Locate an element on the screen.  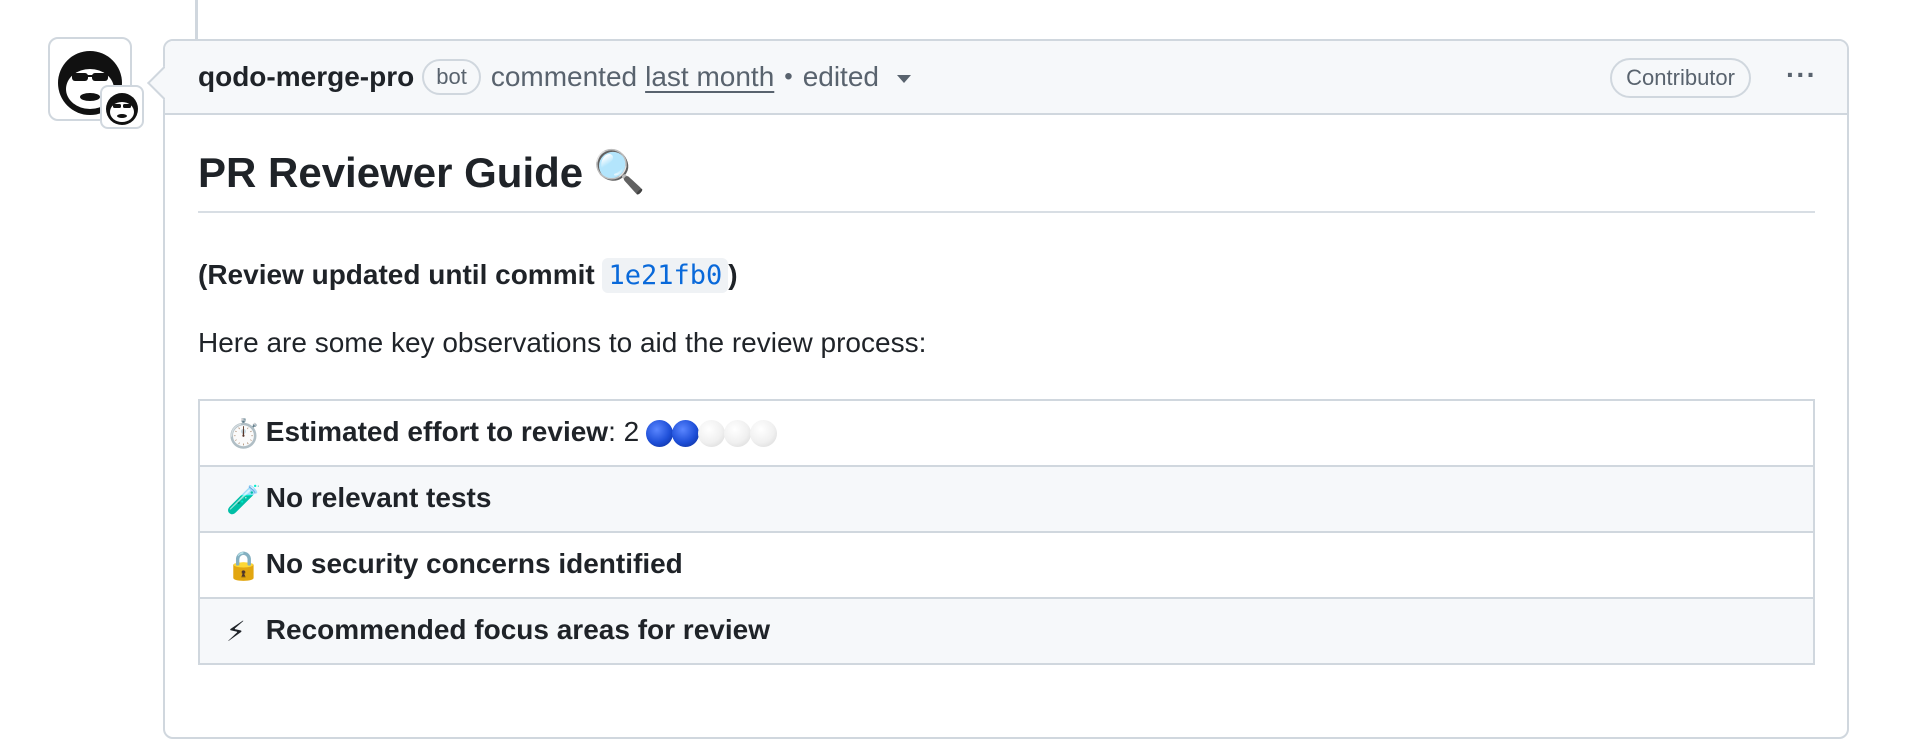
table-row-focus: ⚡ Recommended focus areas for review is located at coordinates (1006, 631).